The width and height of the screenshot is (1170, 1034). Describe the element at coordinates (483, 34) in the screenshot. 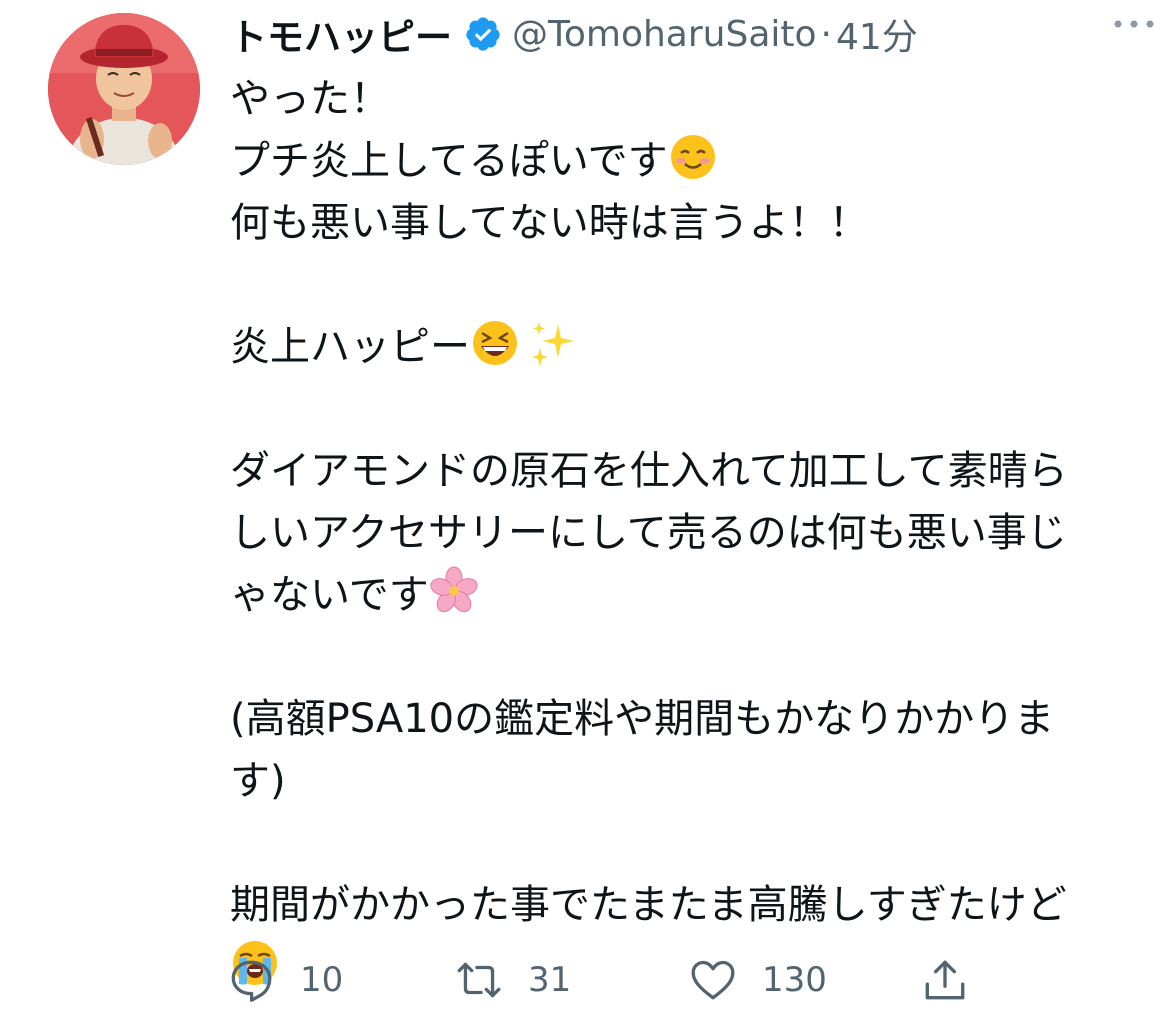

I see `verified-badge-icon` at that location.